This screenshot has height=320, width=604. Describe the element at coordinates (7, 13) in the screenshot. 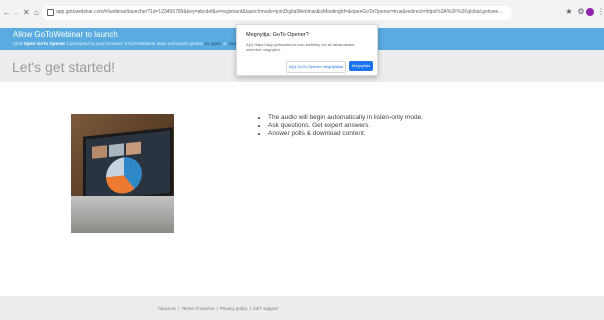

I see `back-arrow-icon: ←` at that location.